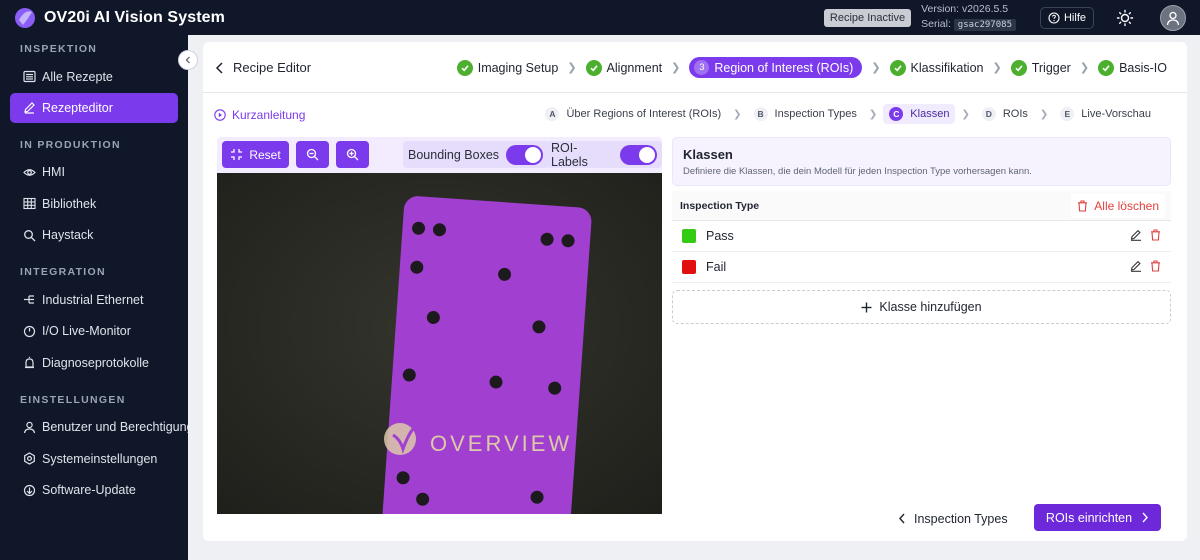  I want to click on step-basis-io: Basis-IO, so click(1132, 67).